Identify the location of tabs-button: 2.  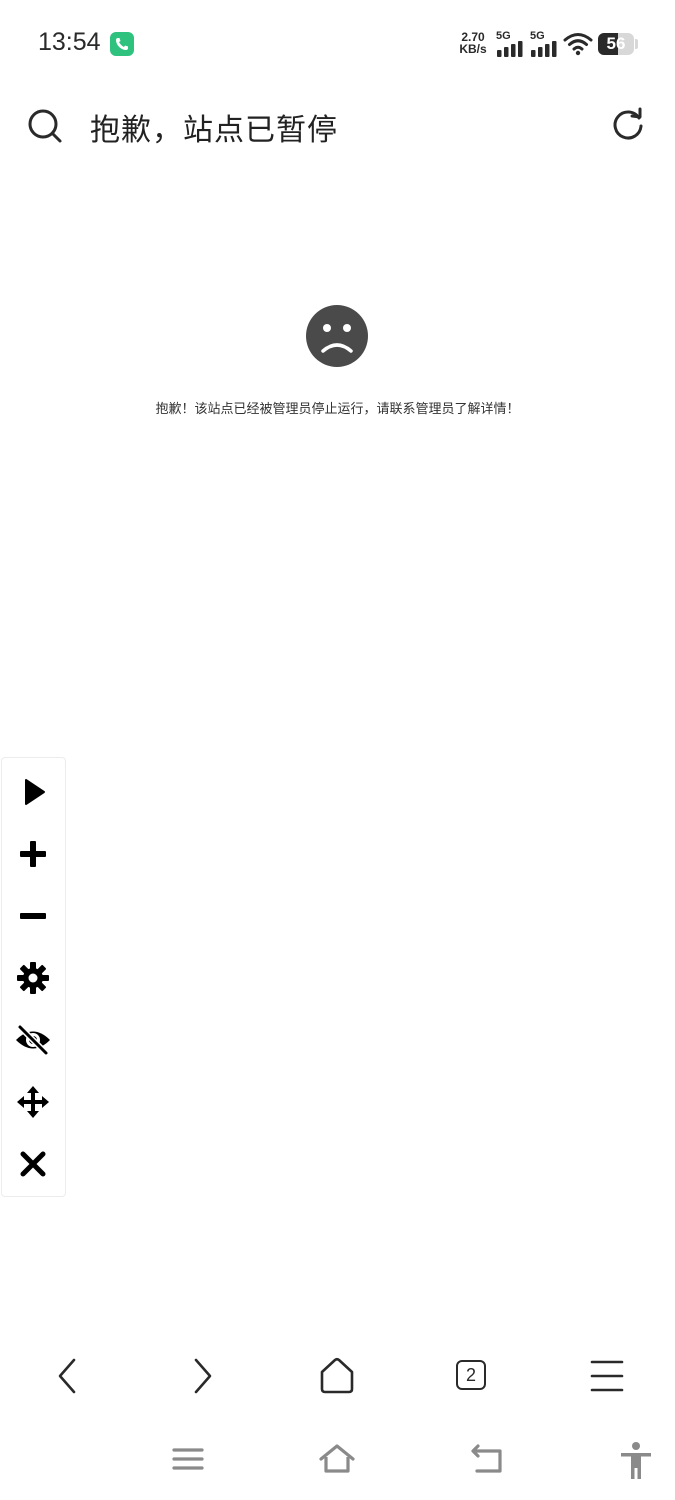
(472, 1376).